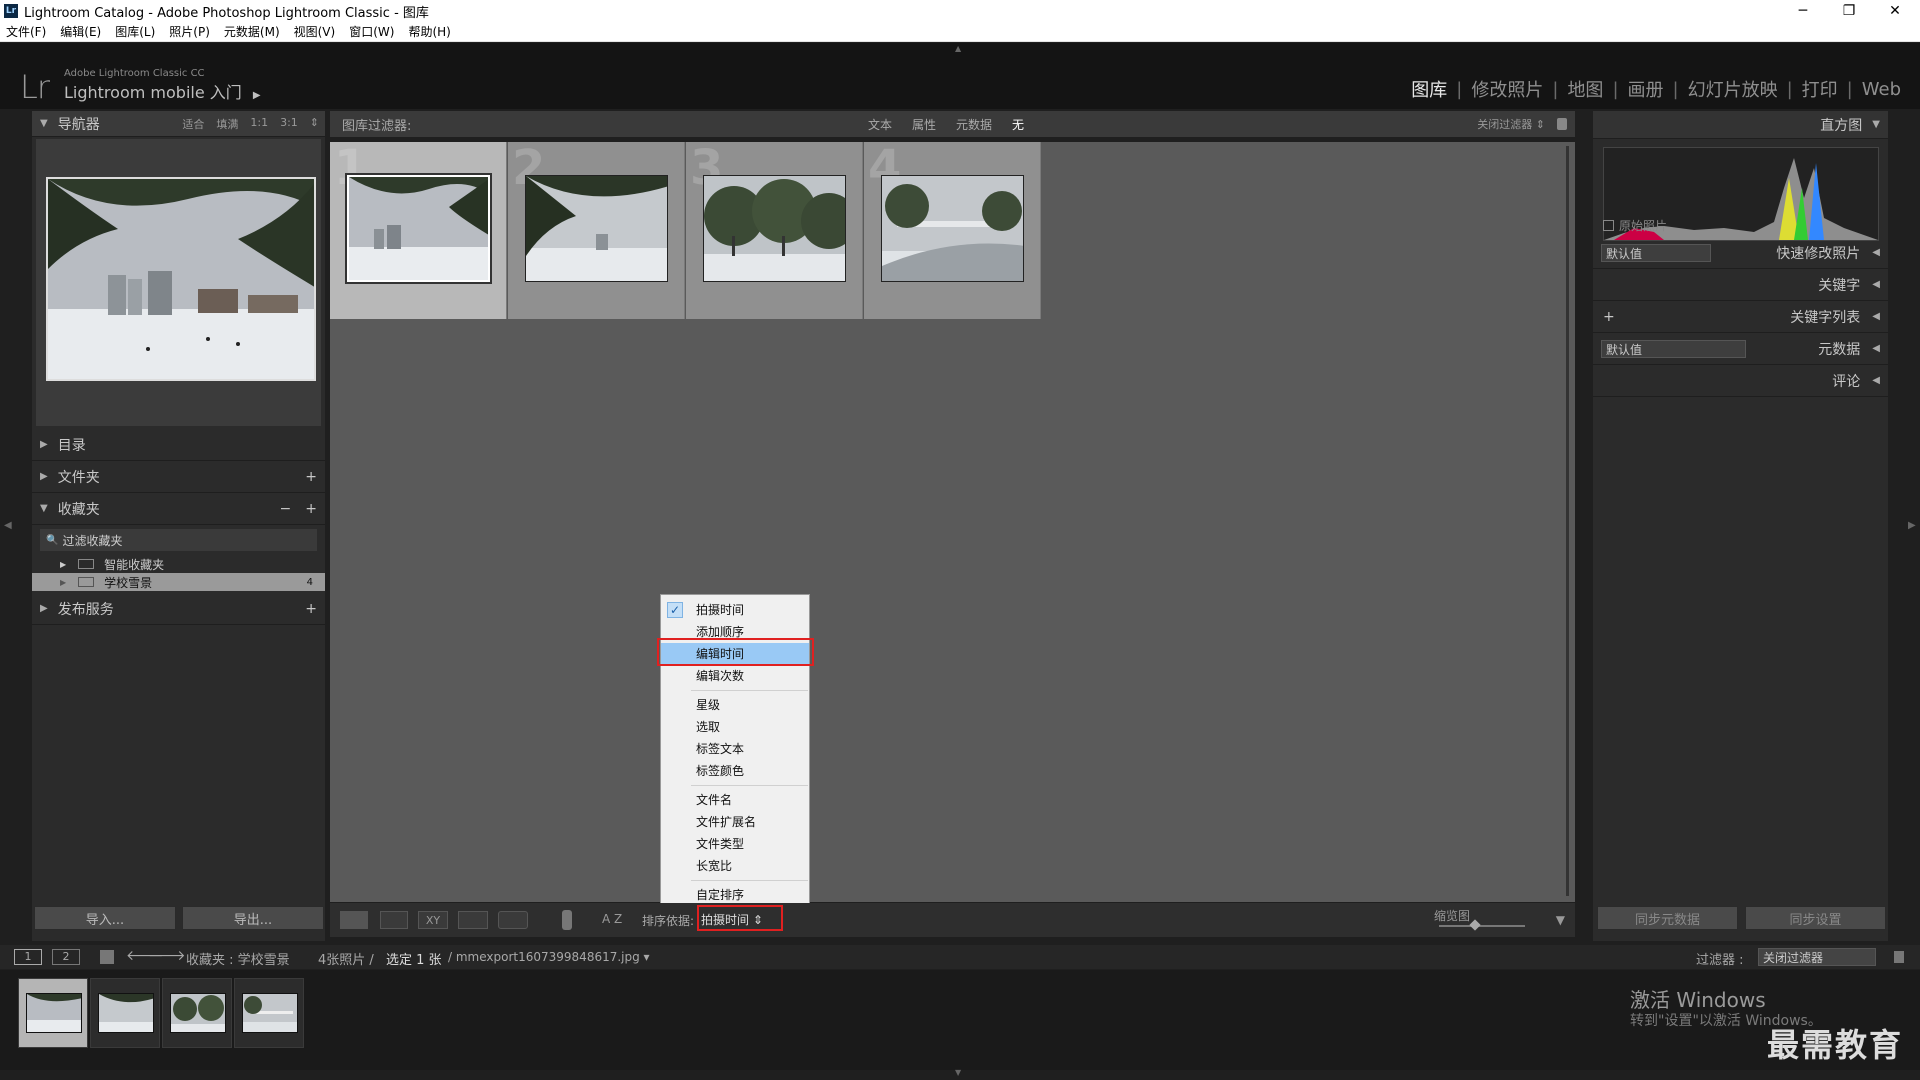  Describe the element at coordinates (178, 509) in the screenshot. I see `collections-header: ▼ 收藏夹 − +` at that location.